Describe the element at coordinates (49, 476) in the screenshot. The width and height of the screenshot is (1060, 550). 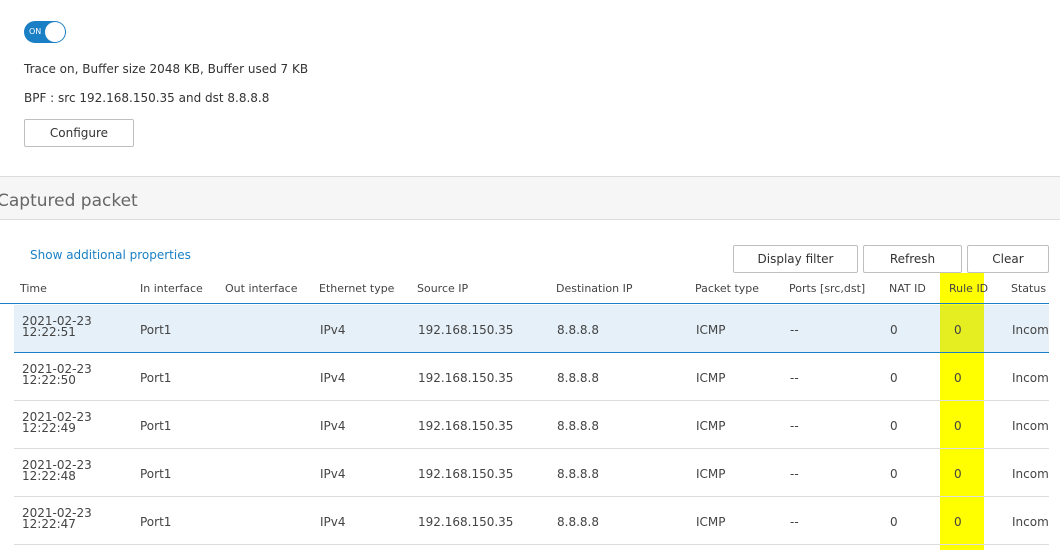
I see `cell-clock-time: 12:22:48` at that location.